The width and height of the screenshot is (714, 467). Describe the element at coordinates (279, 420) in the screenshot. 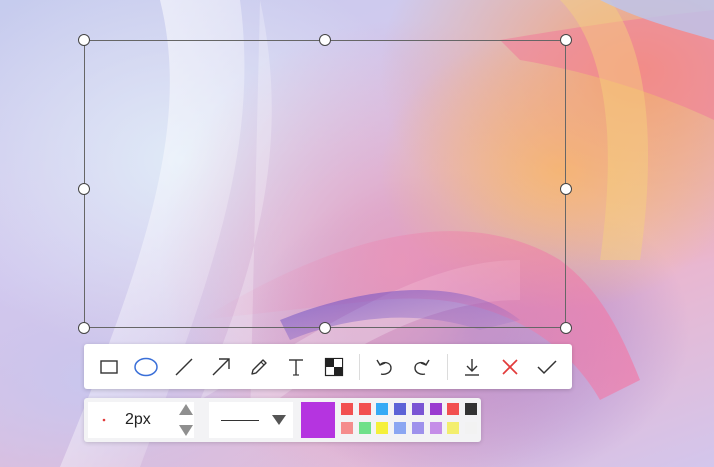

I see `chevron-down-icon` at that location.